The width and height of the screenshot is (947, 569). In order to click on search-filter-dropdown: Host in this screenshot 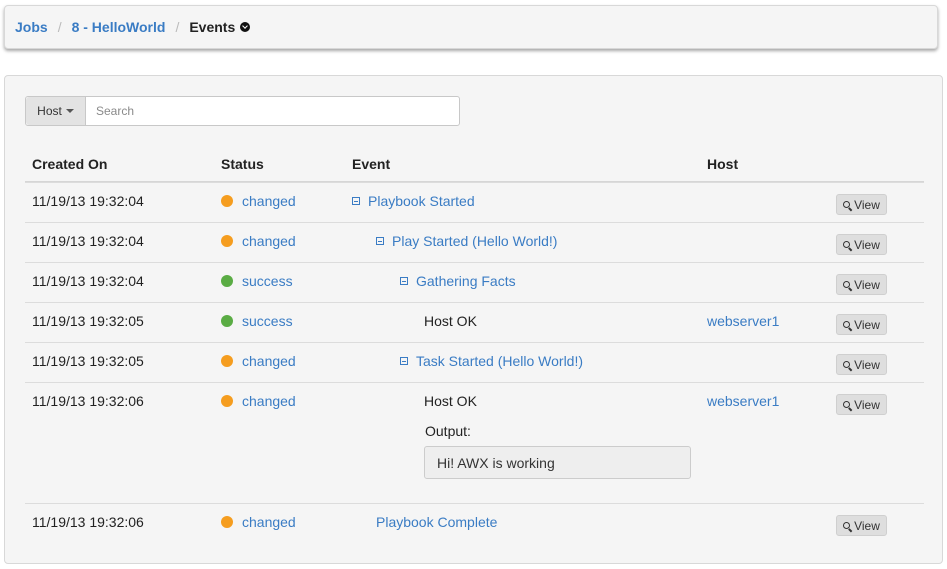, I will do `click(56, 111)`.